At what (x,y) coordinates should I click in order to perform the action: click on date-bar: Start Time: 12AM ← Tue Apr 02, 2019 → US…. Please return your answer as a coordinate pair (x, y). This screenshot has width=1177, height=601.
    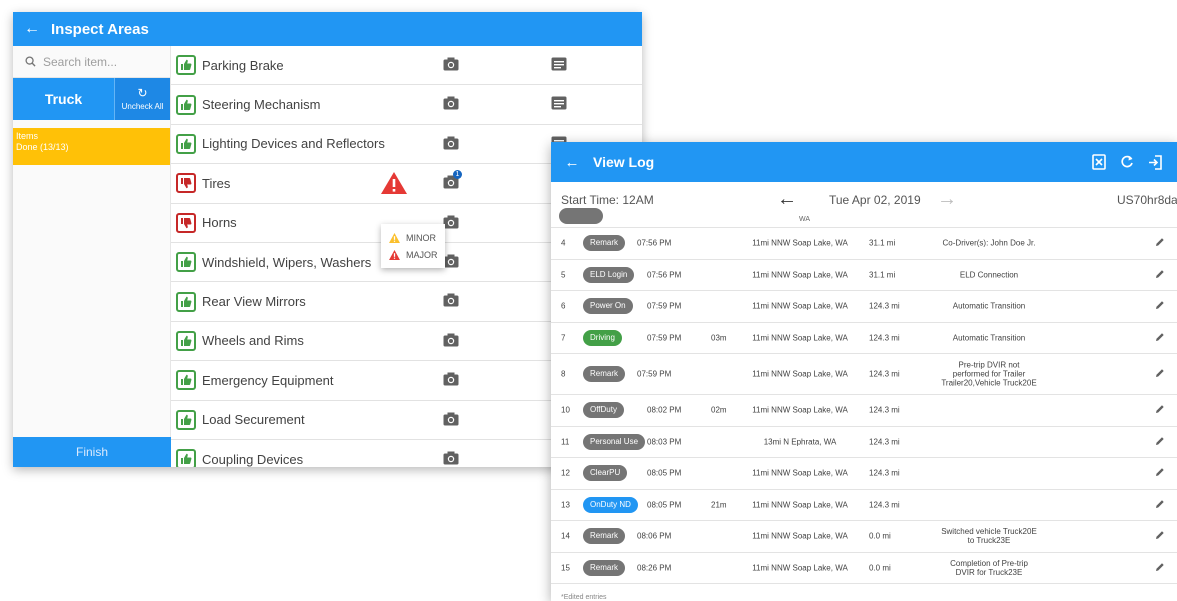
    Looking at the image, I should click on (864, 199).